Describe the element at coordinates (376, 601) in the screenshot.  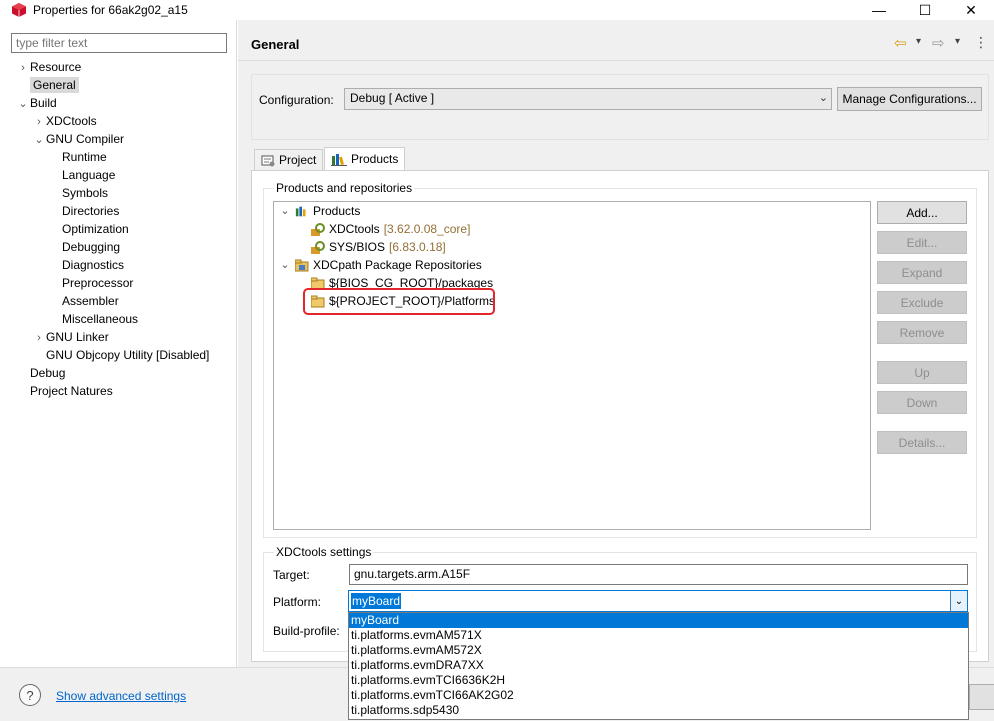
I see `platform-selected-value: myBoard` at that location.